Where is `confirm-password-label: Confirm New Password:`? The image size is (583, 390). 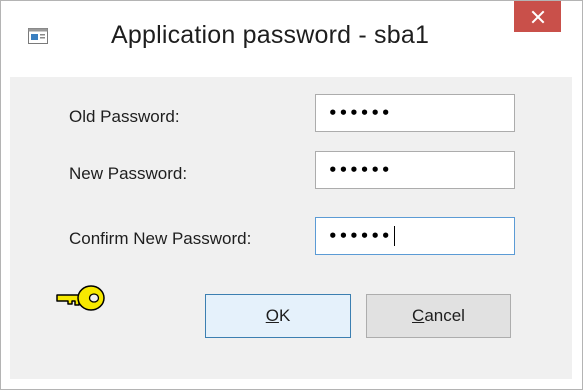 confirm-password-label: Confirm New Password: is located at coordinates (160, 238).